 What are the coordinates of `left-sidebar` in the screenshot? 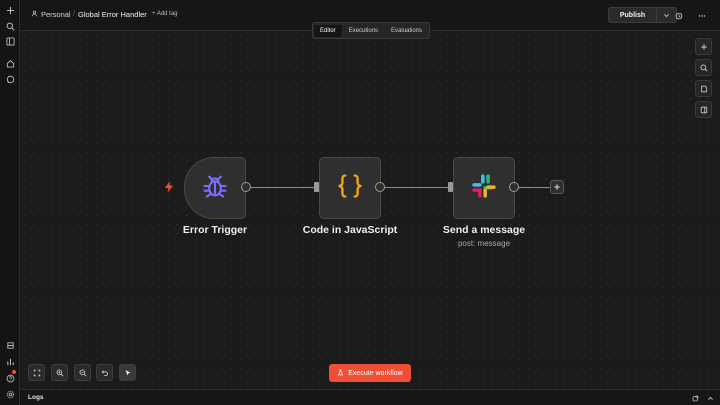 It's located at (10, 202).